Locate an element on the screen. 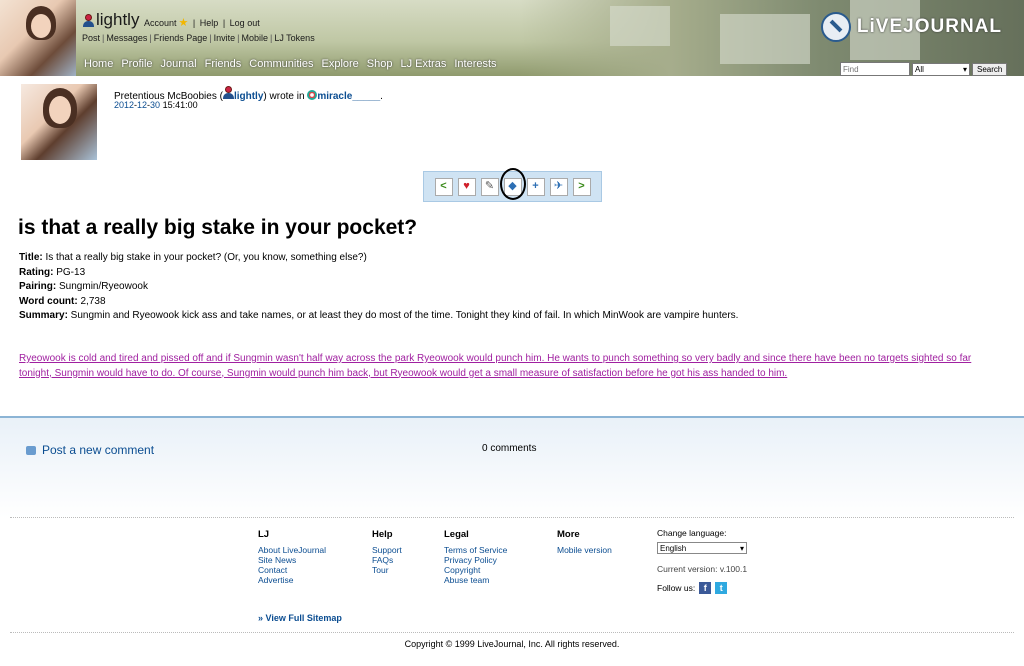 The height and width of the screenshot is (666, 1024). post-comment: Post a new comment is located at coordinates (90, 450).